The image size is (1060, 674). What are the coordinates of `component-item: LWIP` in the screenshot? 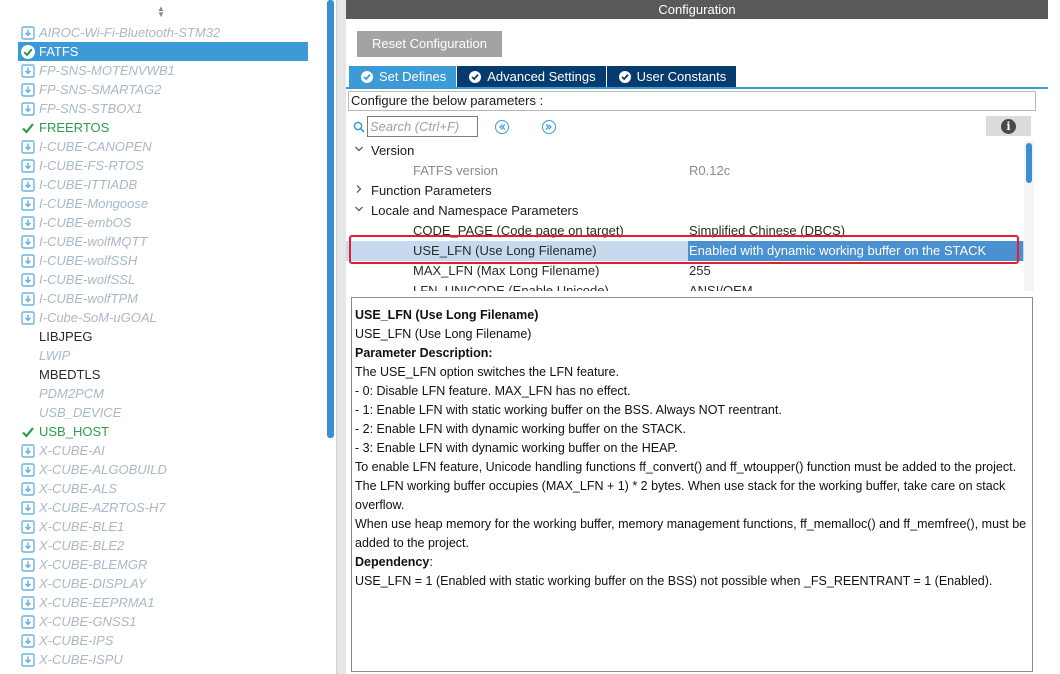 It's located at (163, 355).